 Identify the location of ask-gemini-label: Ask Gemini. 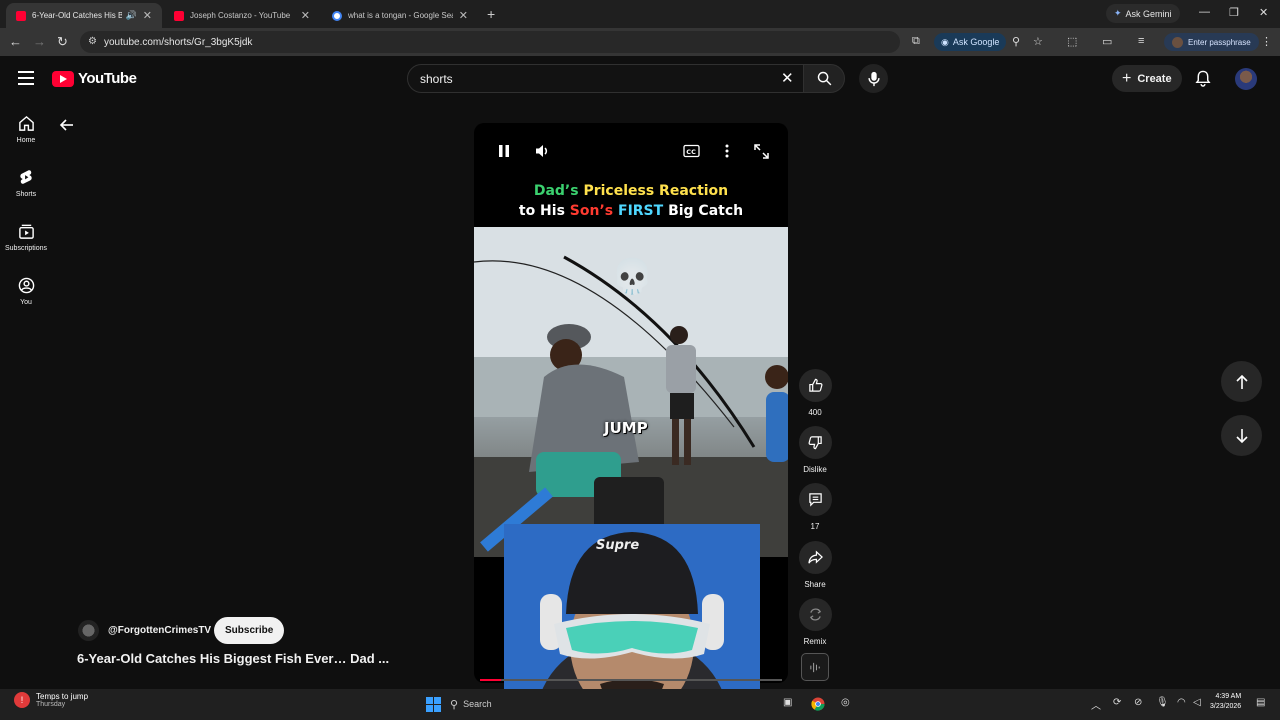
(1148, 13).